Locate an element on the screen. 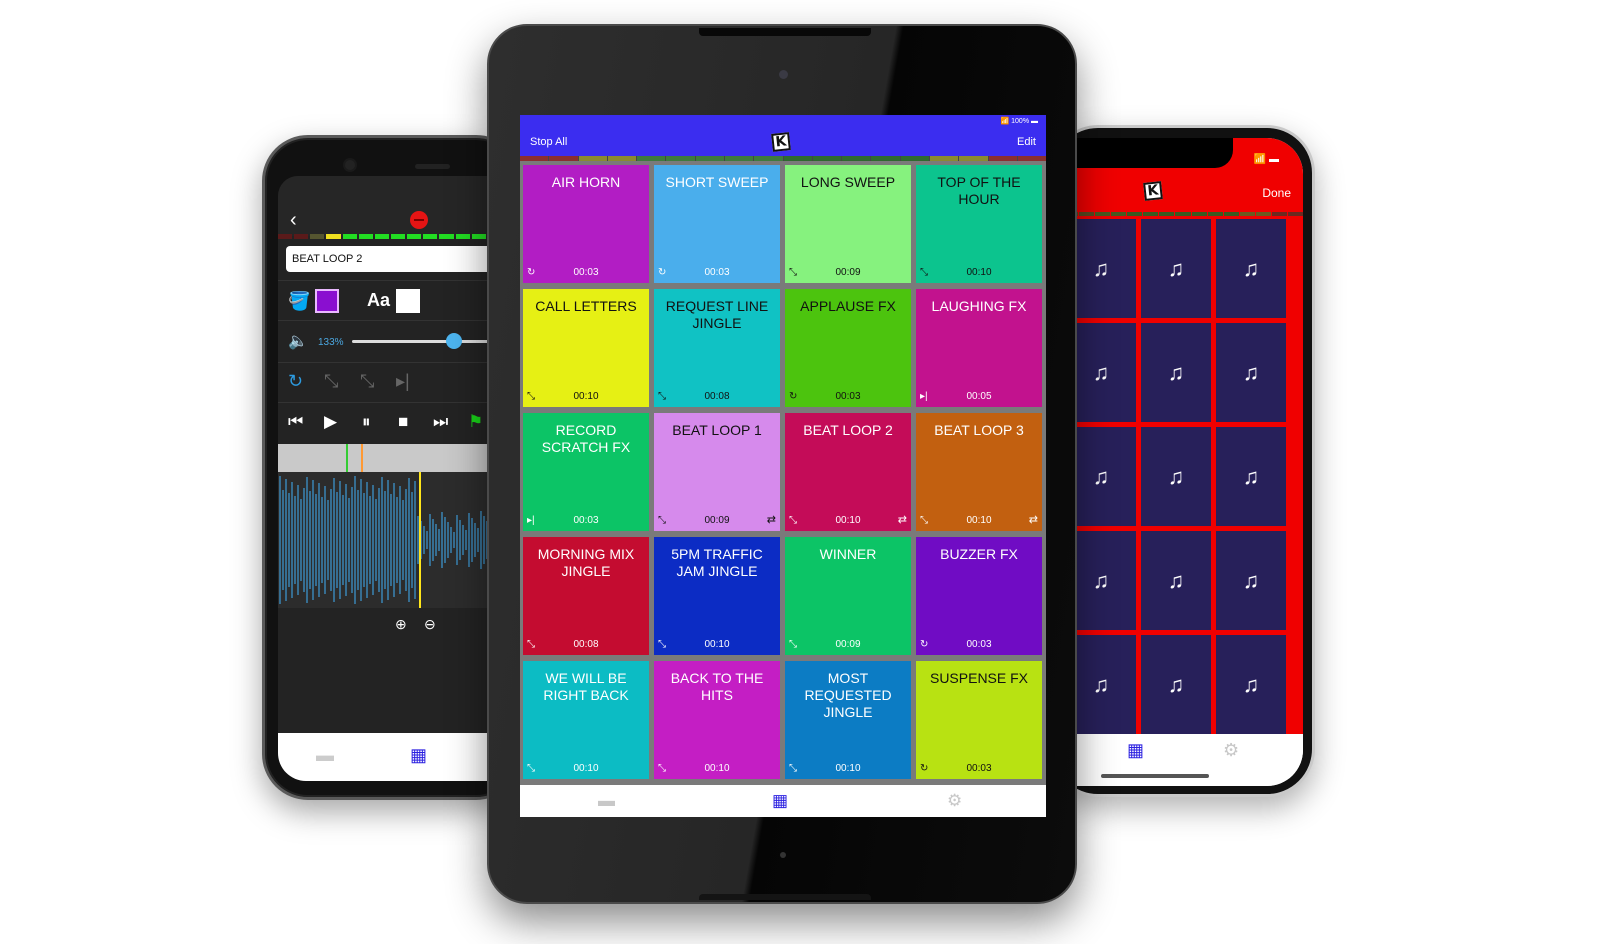 This screenshot has width=1600, height=944. skip-forward-icon: ⏭ is located at coordinates (440, 422).